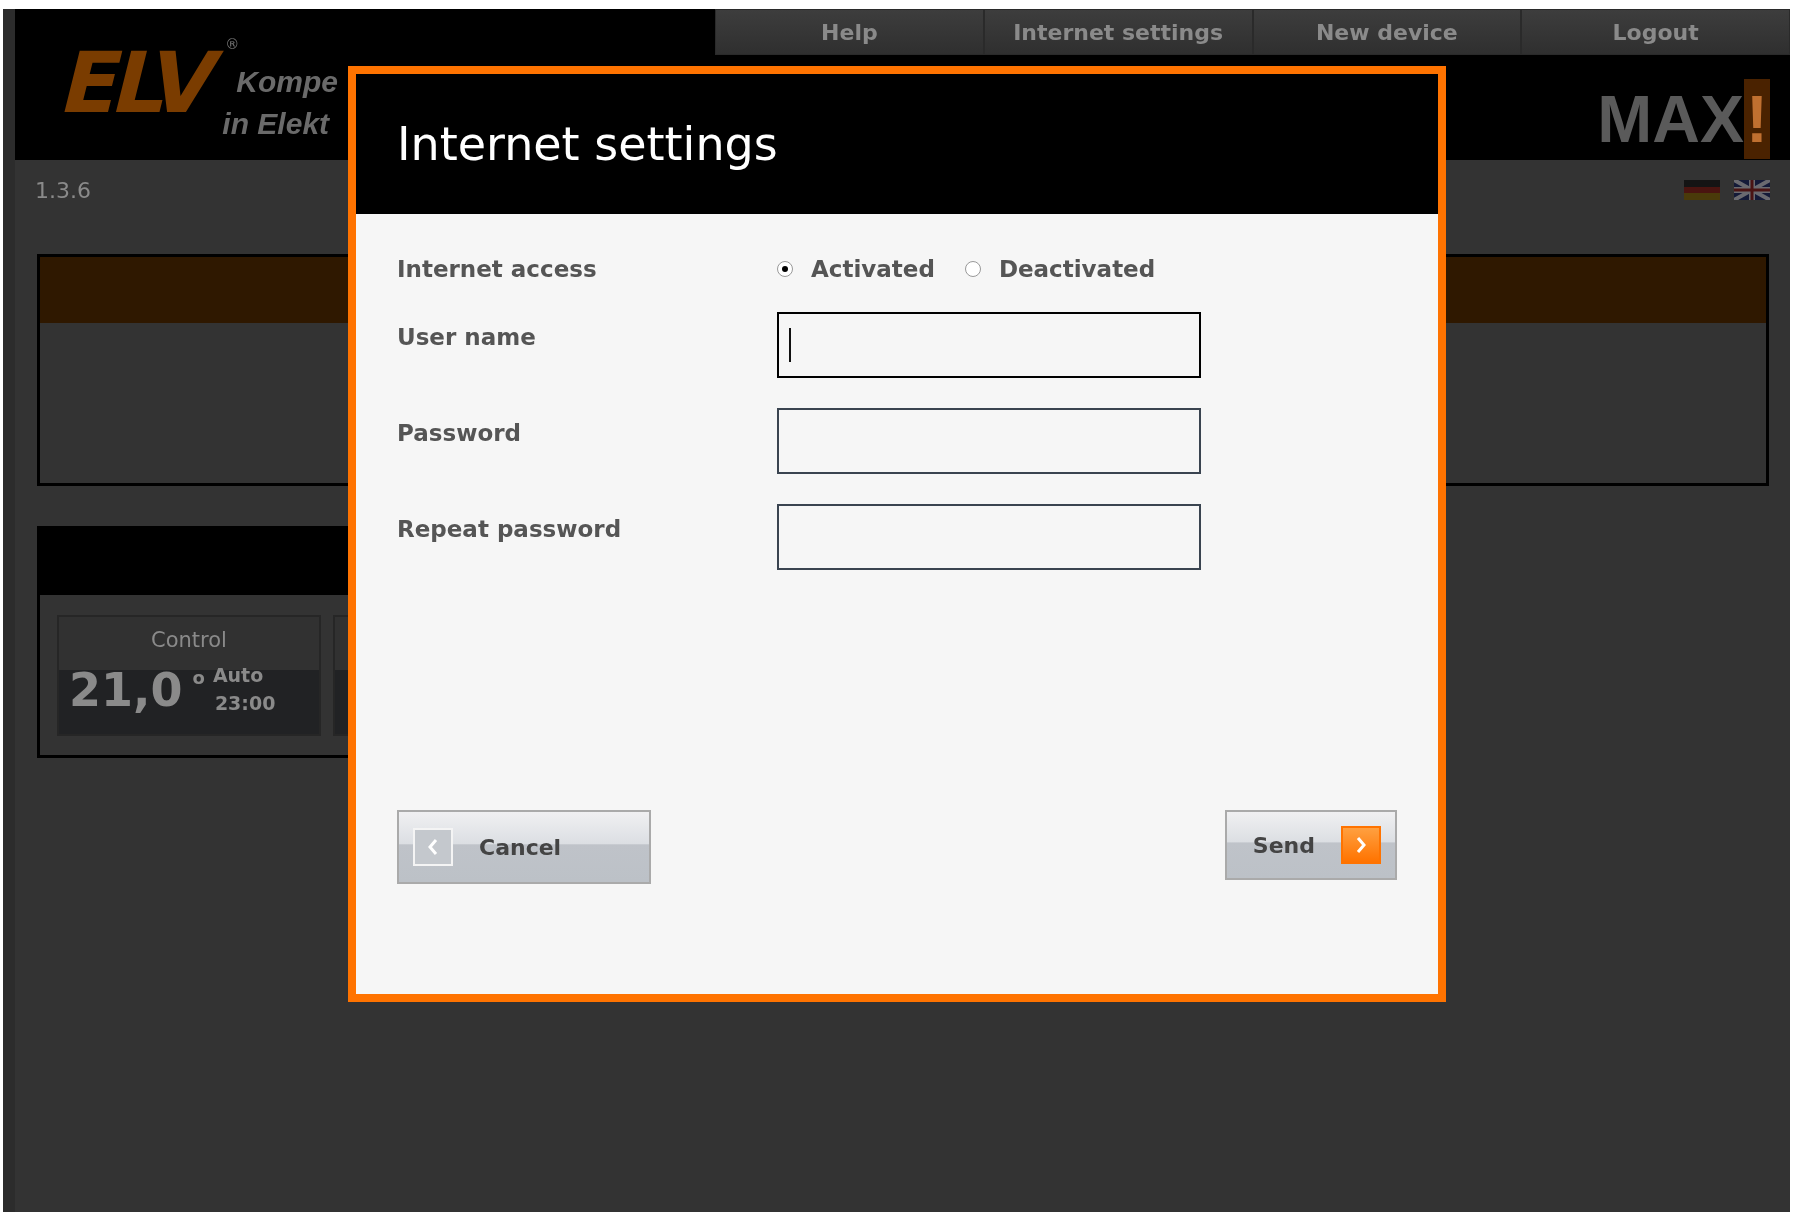  What do you see at coordinates (276, 124) in the screenshot?
I see `tagline-text: in Elekt` at bounding box center [276, 124].